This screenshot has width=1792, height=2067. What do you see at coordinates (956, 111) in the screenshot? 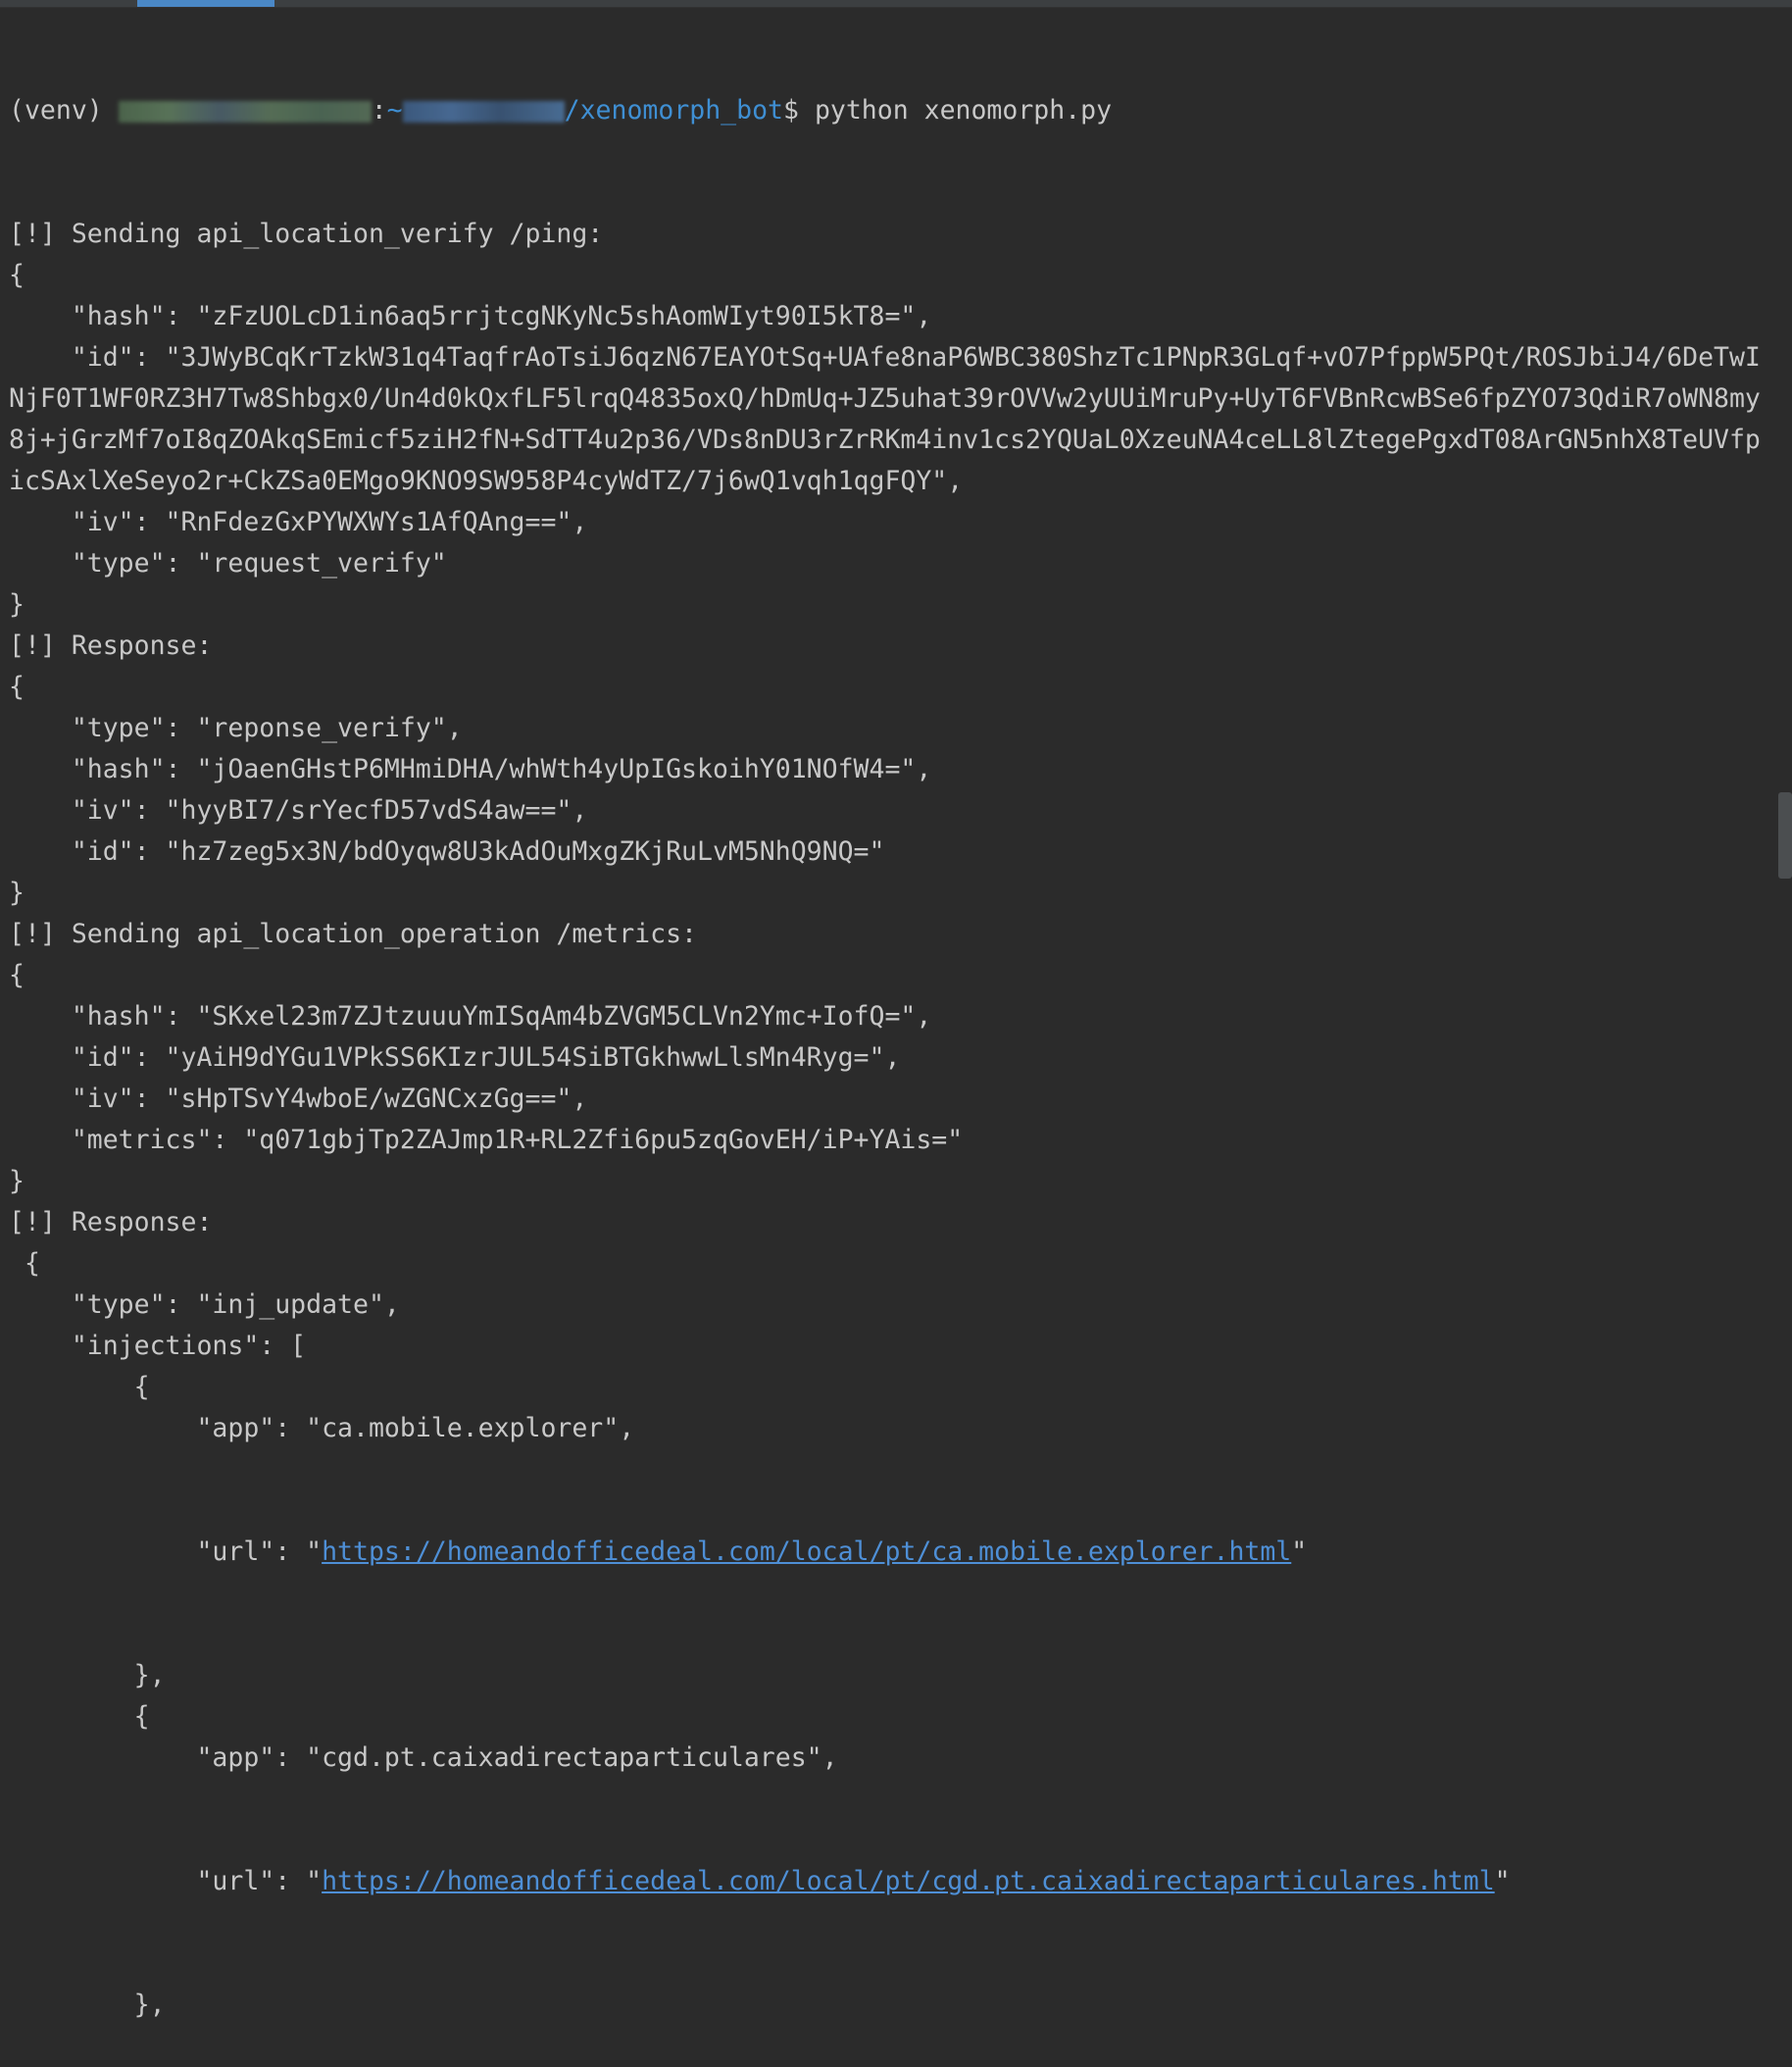
I see `command-text: python xenomorph.py` at bounding box center [956, 111].